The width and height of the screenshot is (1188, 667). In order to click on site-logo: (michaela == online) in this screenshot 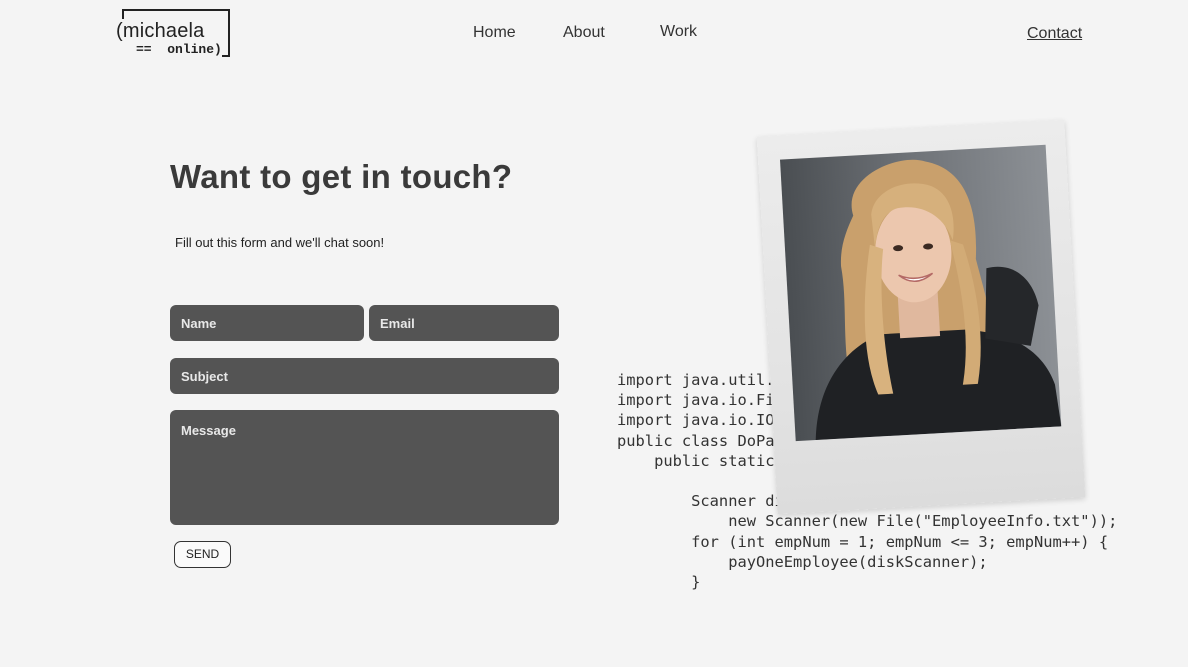, I will do `click(173, 33)`.